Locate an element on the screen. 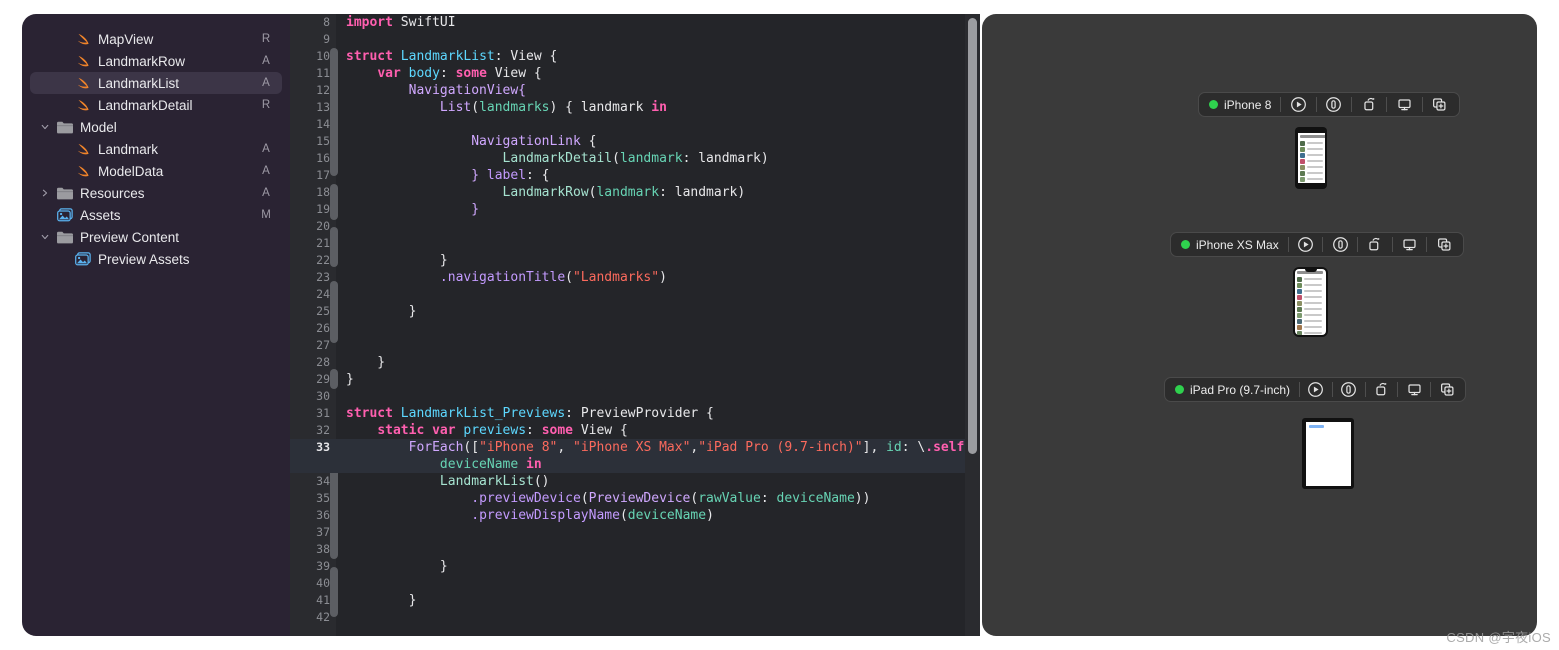  sidebar-item-landmark: Landmark A is located at coordinates (156, 149).